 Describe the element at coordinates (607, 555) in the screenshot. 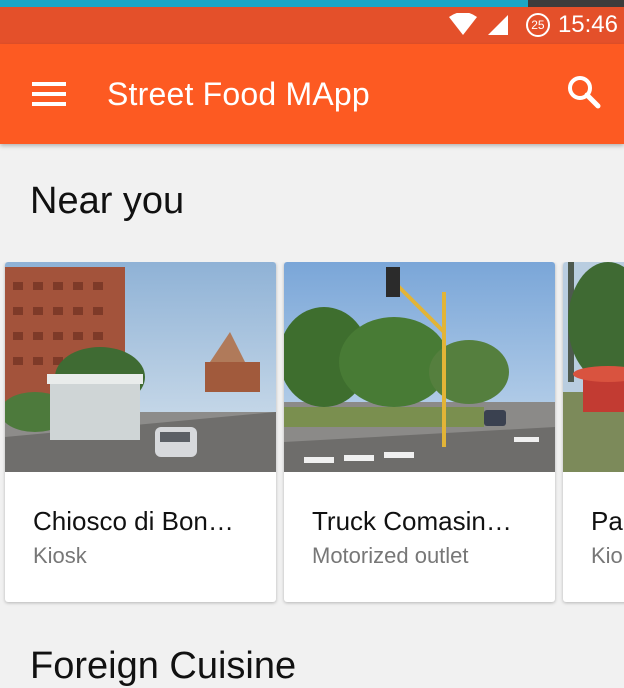

I see `place-type: Kio` at that location.